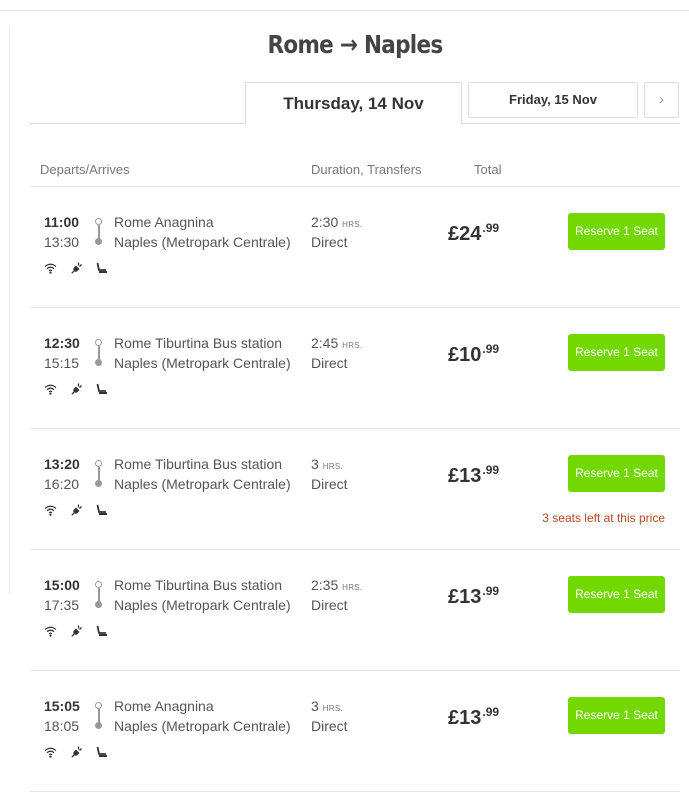 Image resolution: width=689 pixels, height=792 pixels. What do you see at coordinates (62, 363) in the screenshot?
I see `arrival-time: 15:15` at bounding box center [62, 363].